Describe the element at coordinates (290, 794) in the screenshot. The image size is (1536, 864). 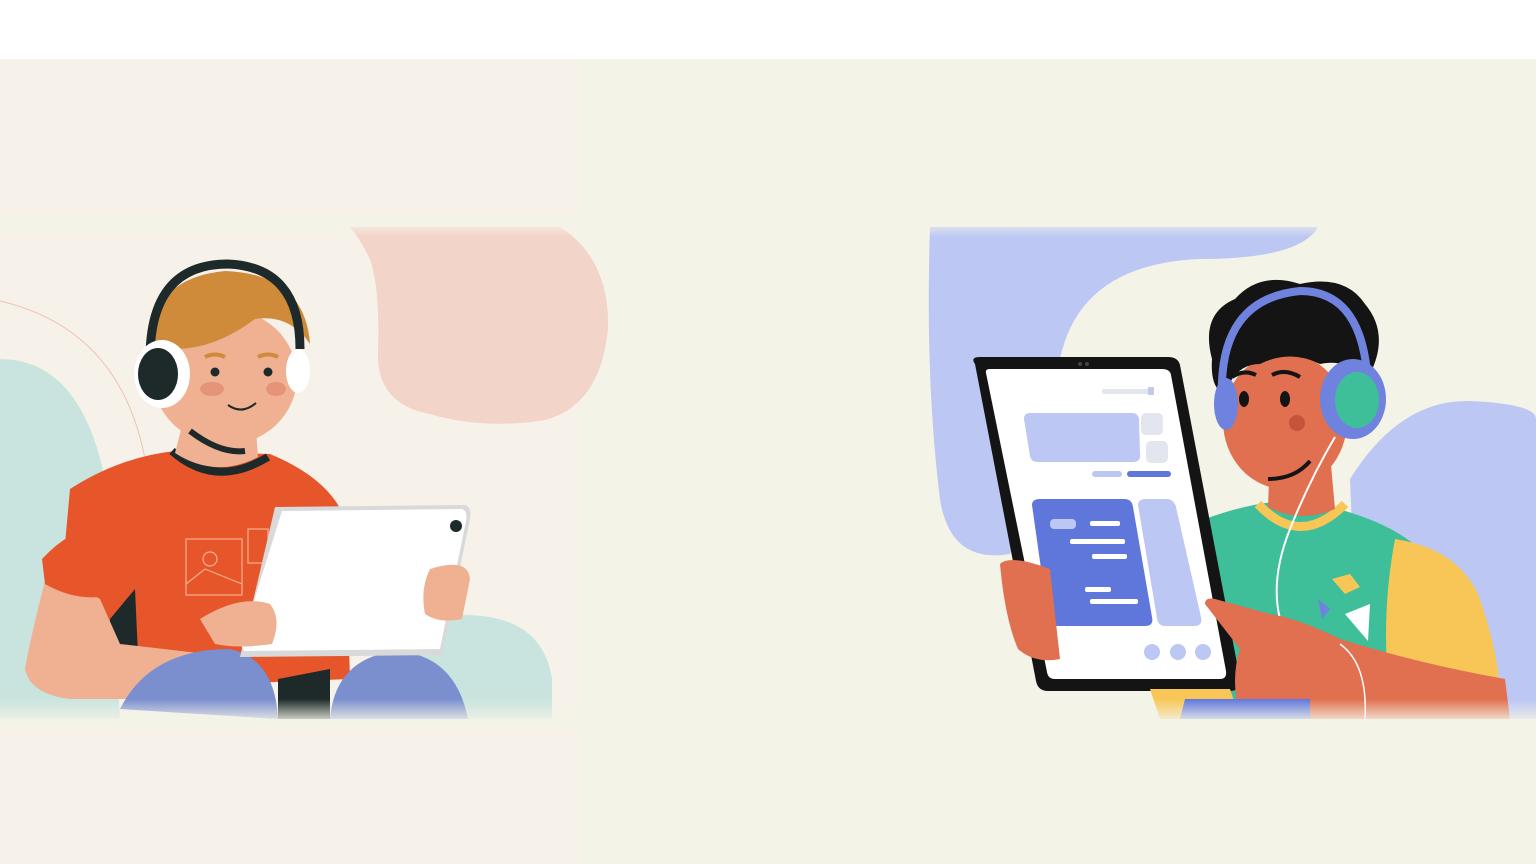
I see `left-panel-bottom` at that location.